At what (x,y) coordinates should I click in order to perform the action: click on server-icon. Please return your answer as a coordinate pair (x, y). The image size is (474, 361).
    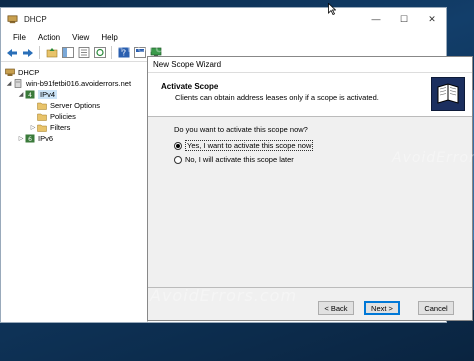
    Looking at the image, I should click on (18, 83).